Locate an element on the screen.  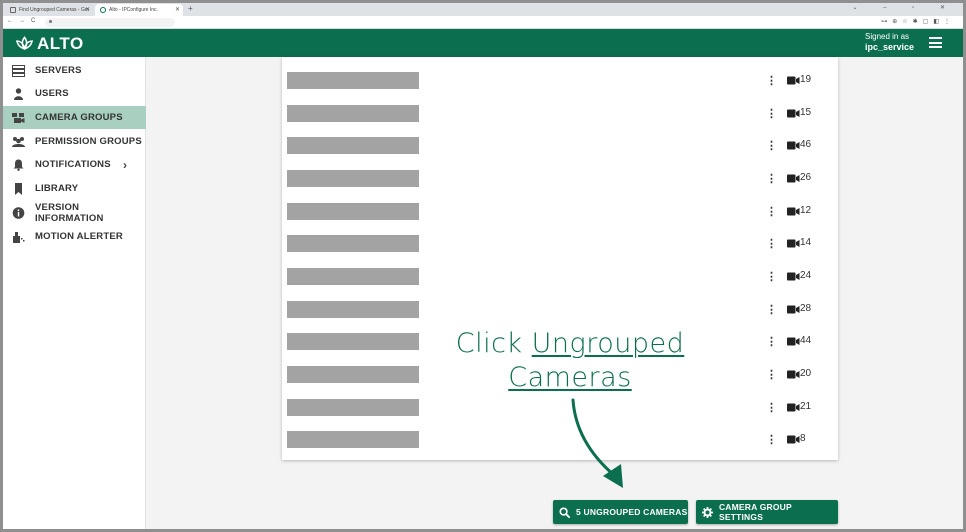
camera-group-row: ⋮ 19 is located at coordinates (560, 83).